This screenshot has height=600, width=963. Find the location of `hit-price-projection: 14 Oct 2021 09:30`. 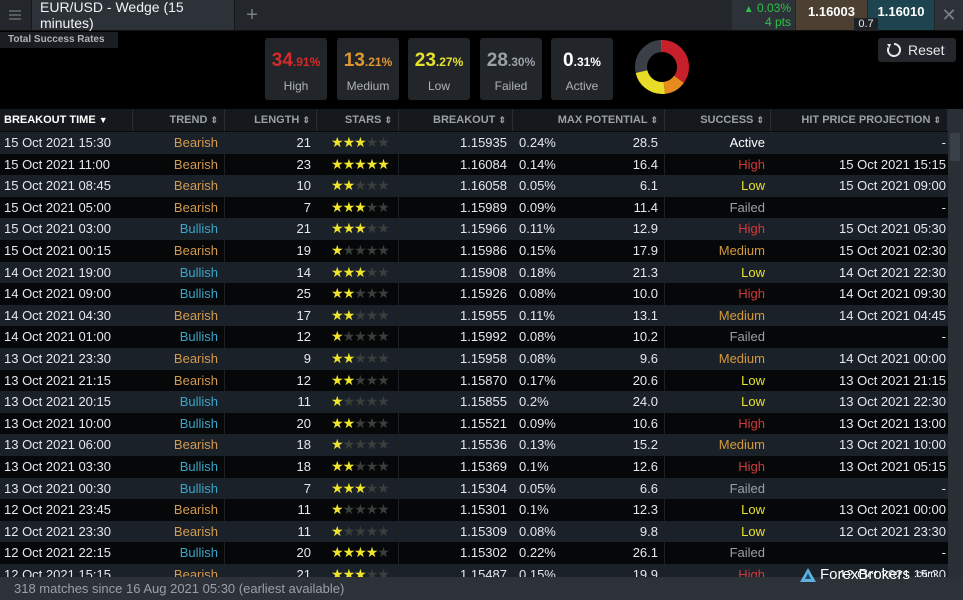

hit-price-projection: 14 Oct 2021 09:30 is located at coordinates (892, 294).